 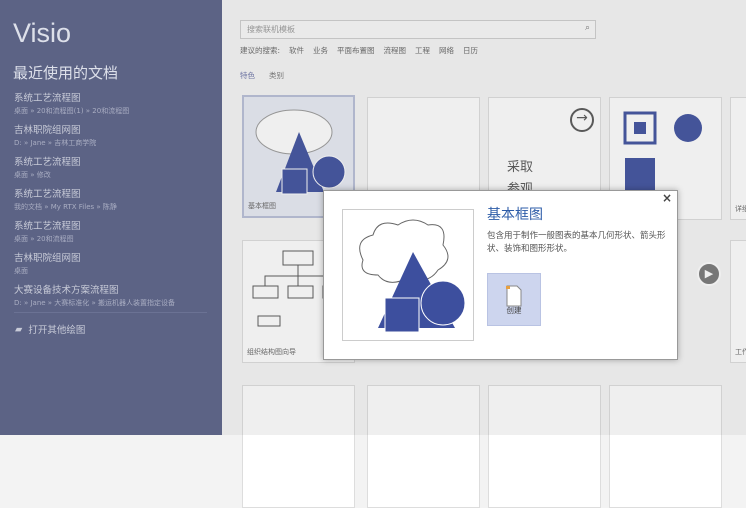 What do you see at coordinates (57, 330) in the screenshot?
I see `open-other-label: 打开其他绘图` at bounding box center [57, 330].